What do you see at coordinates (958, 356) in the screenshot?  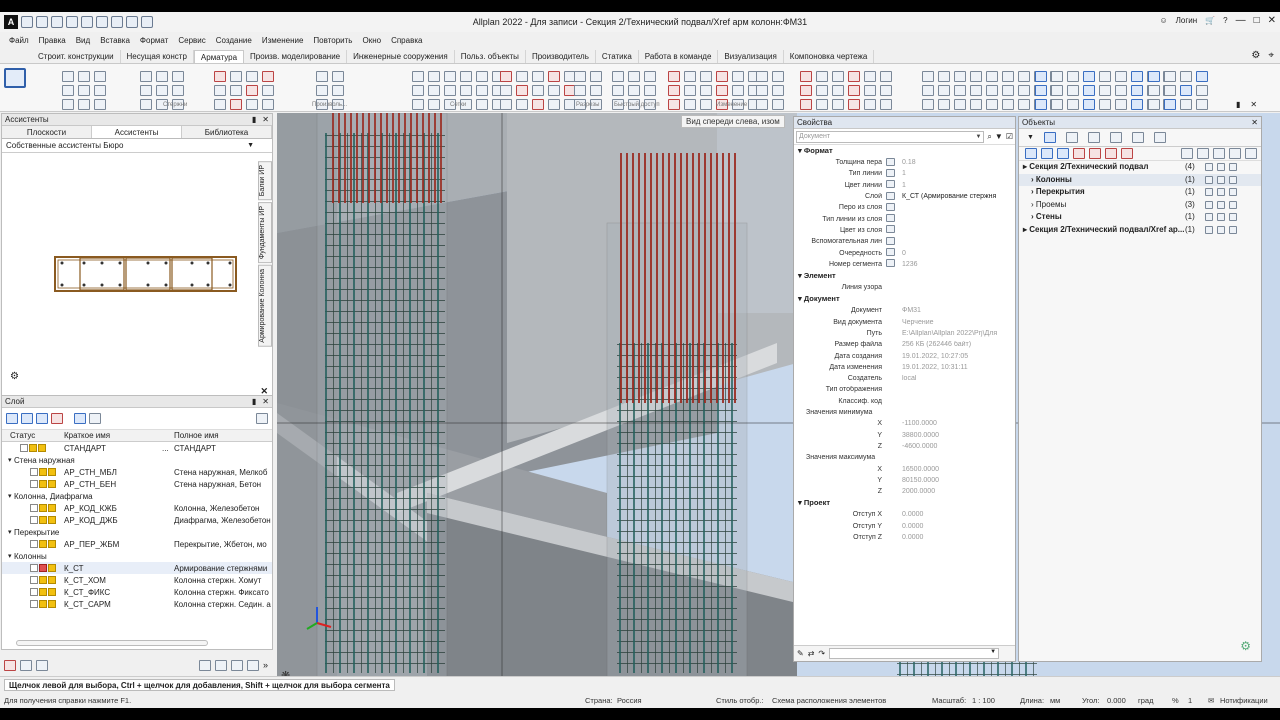 I see `property-value: 19.01.2022, 10:27:05` at bounding box center [958, 356].